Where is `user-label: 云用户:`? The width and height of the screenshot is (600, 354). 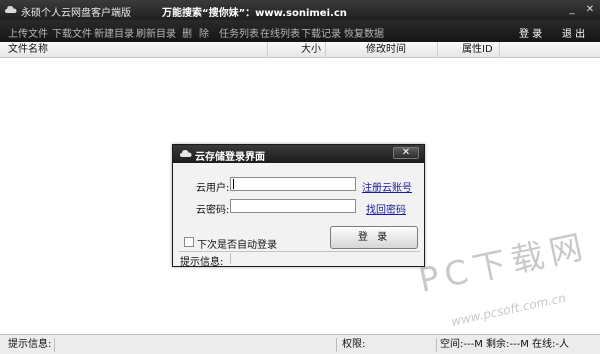 user-label: 云用户: is located at coordinates (213, 188).